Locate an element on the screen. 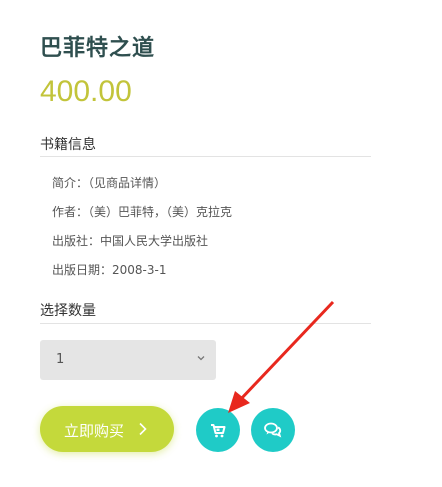 The image size is (442, 487). info-label: 简介： is located at coordinates (70, 183).